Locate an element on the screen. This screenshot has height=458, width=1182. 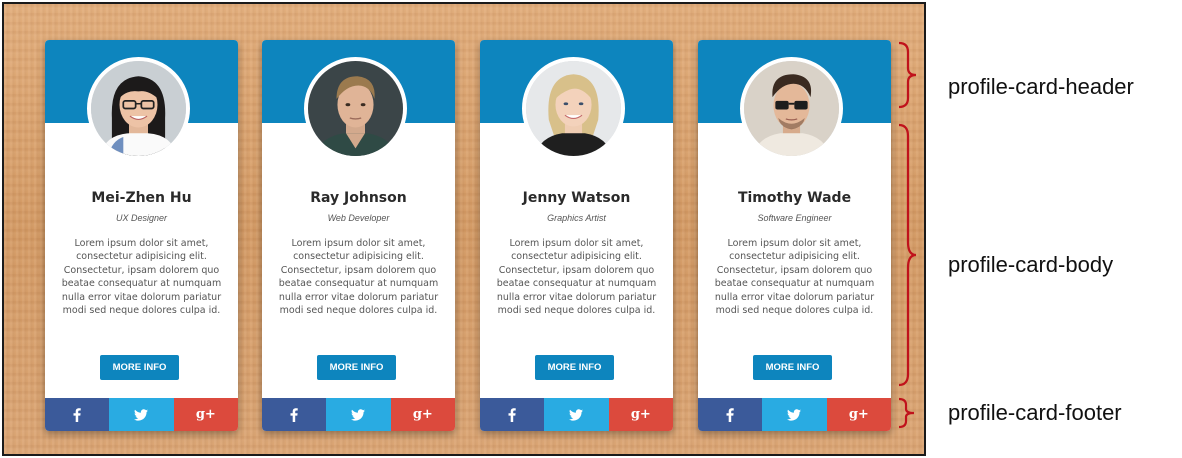
profile-role: Graphics Artist is located at coordinates (576, 218).